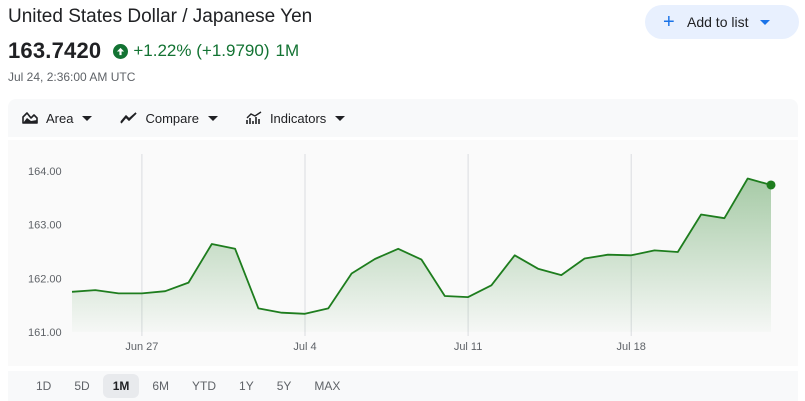 Image resolution: width=805 pixels, height=401 pixels. What do you see at coordinates (43, 386) in the screenshot?
I see `range-1d: 1D` at bounding box center [43, 386].